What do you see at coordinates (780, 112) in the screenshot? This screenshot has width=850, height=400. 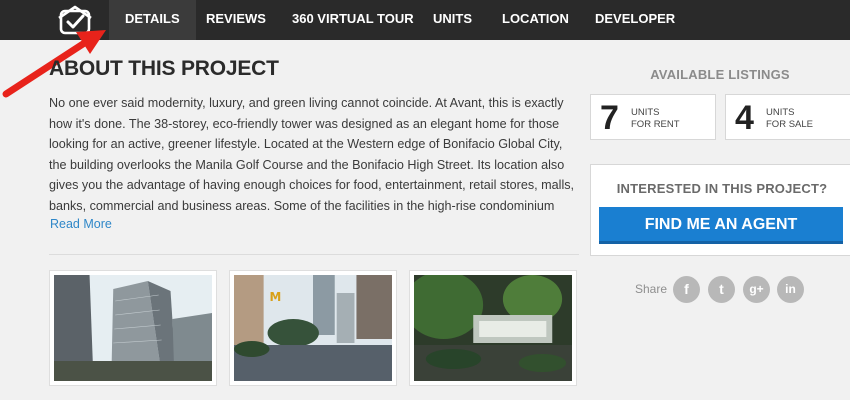 I see `sale-label-line1: UNITS` at bounding box center [780, 112].